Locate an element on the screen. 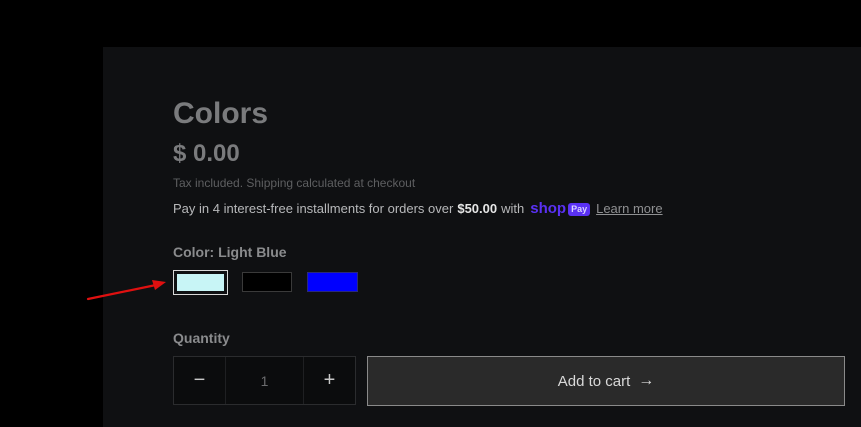 The height and width of the screenshot is (427, 861). shop-pay-logo-badge: Pay is located at coordinates (579, 209).